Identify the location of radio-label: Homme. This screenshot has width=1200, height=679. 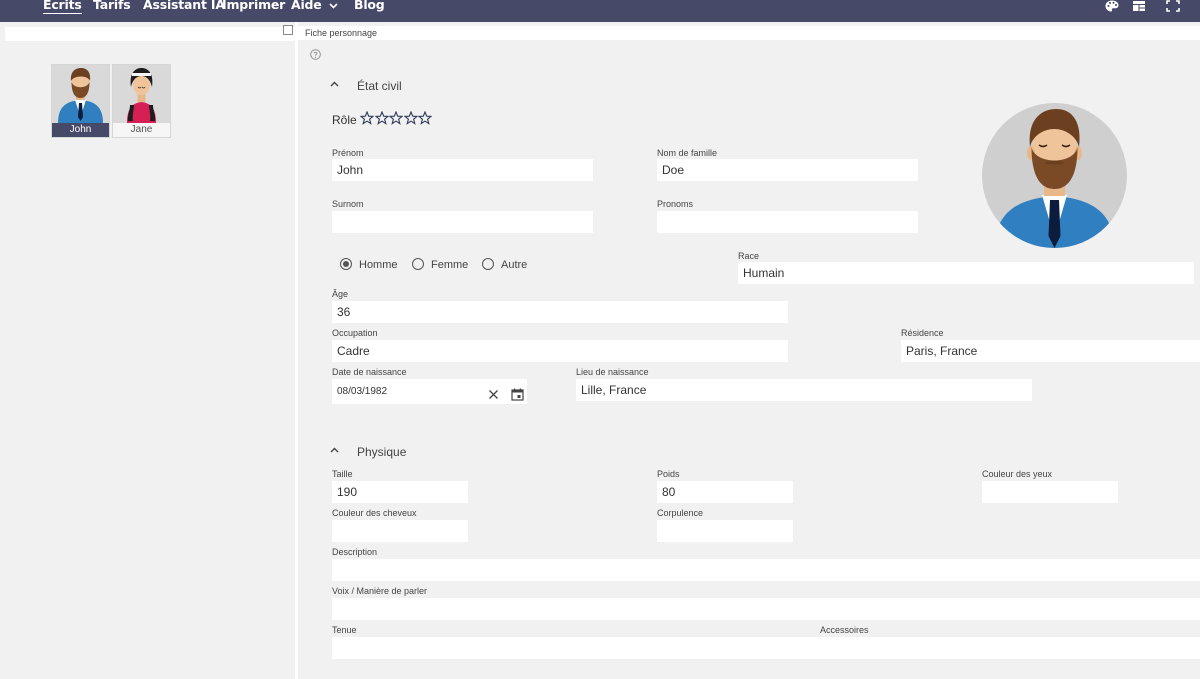
(378, 265).